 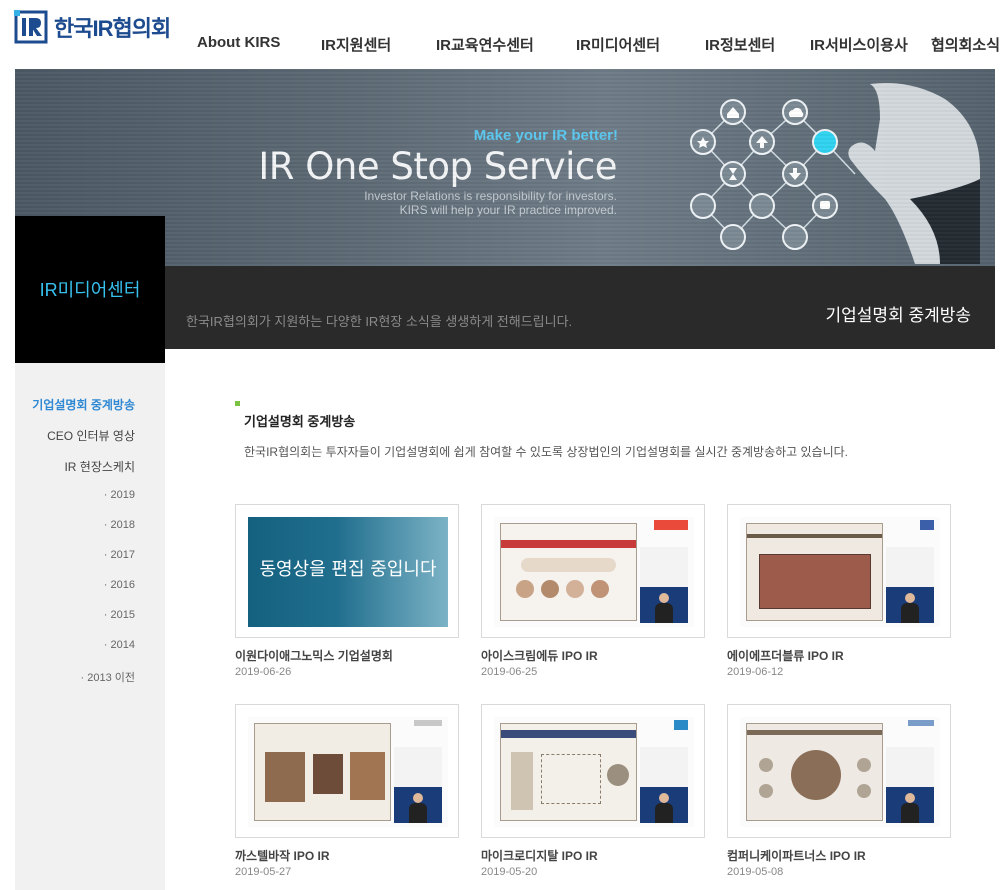 What do you see at coordinates (83, 404) in the screenshot?
I see `sidebar-item-ir-broadcast: 기업설명회 중계방송` at bounding box center [83, 404].